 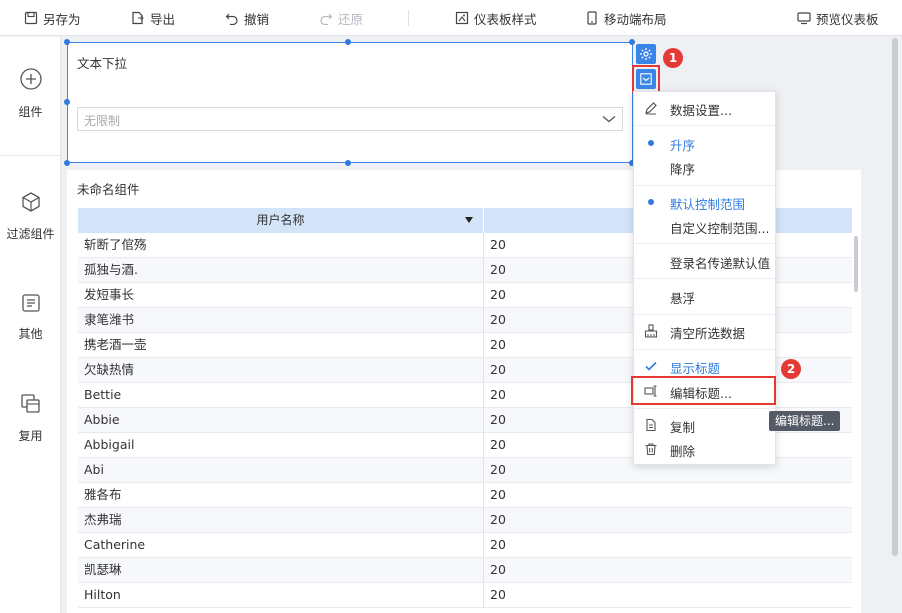 I want to click on pencil-icon, so click(x=651, y=108).